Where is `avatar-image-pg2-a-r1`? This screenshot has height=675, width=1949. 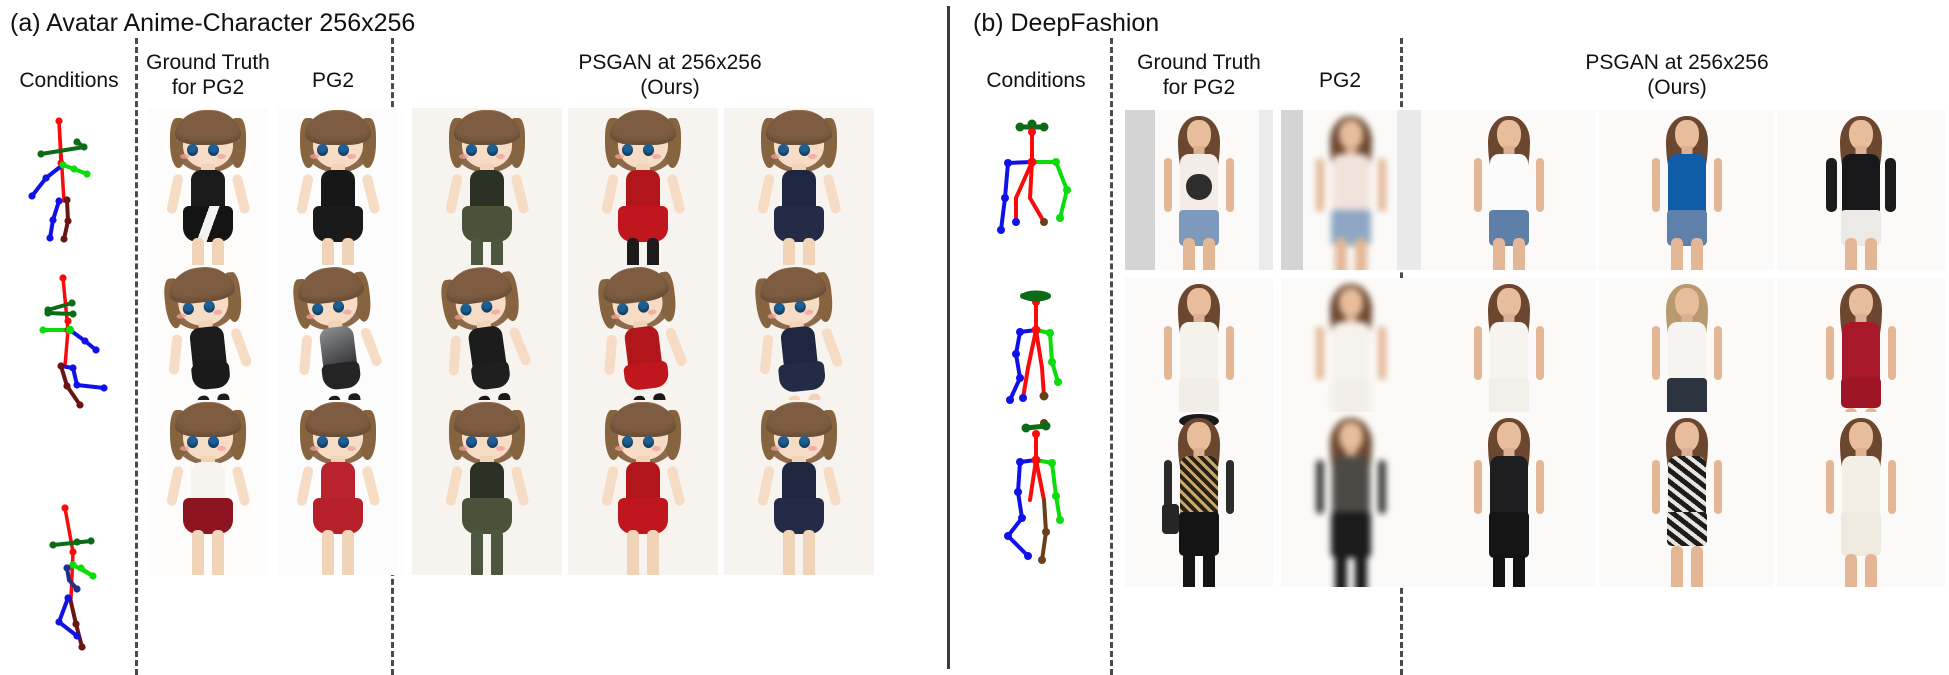 avatar-image-pg2-a-r1 is located at coordinates (338, 188).